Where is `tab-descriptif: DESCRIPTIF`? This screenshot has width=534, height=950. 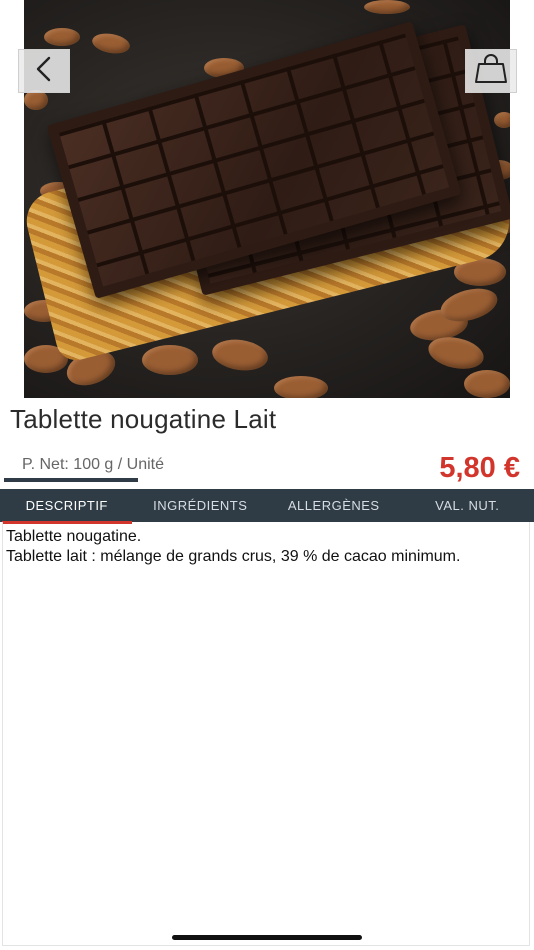
tab-descriptif: DESCRIPTIF is located at coordinates (67, 506).